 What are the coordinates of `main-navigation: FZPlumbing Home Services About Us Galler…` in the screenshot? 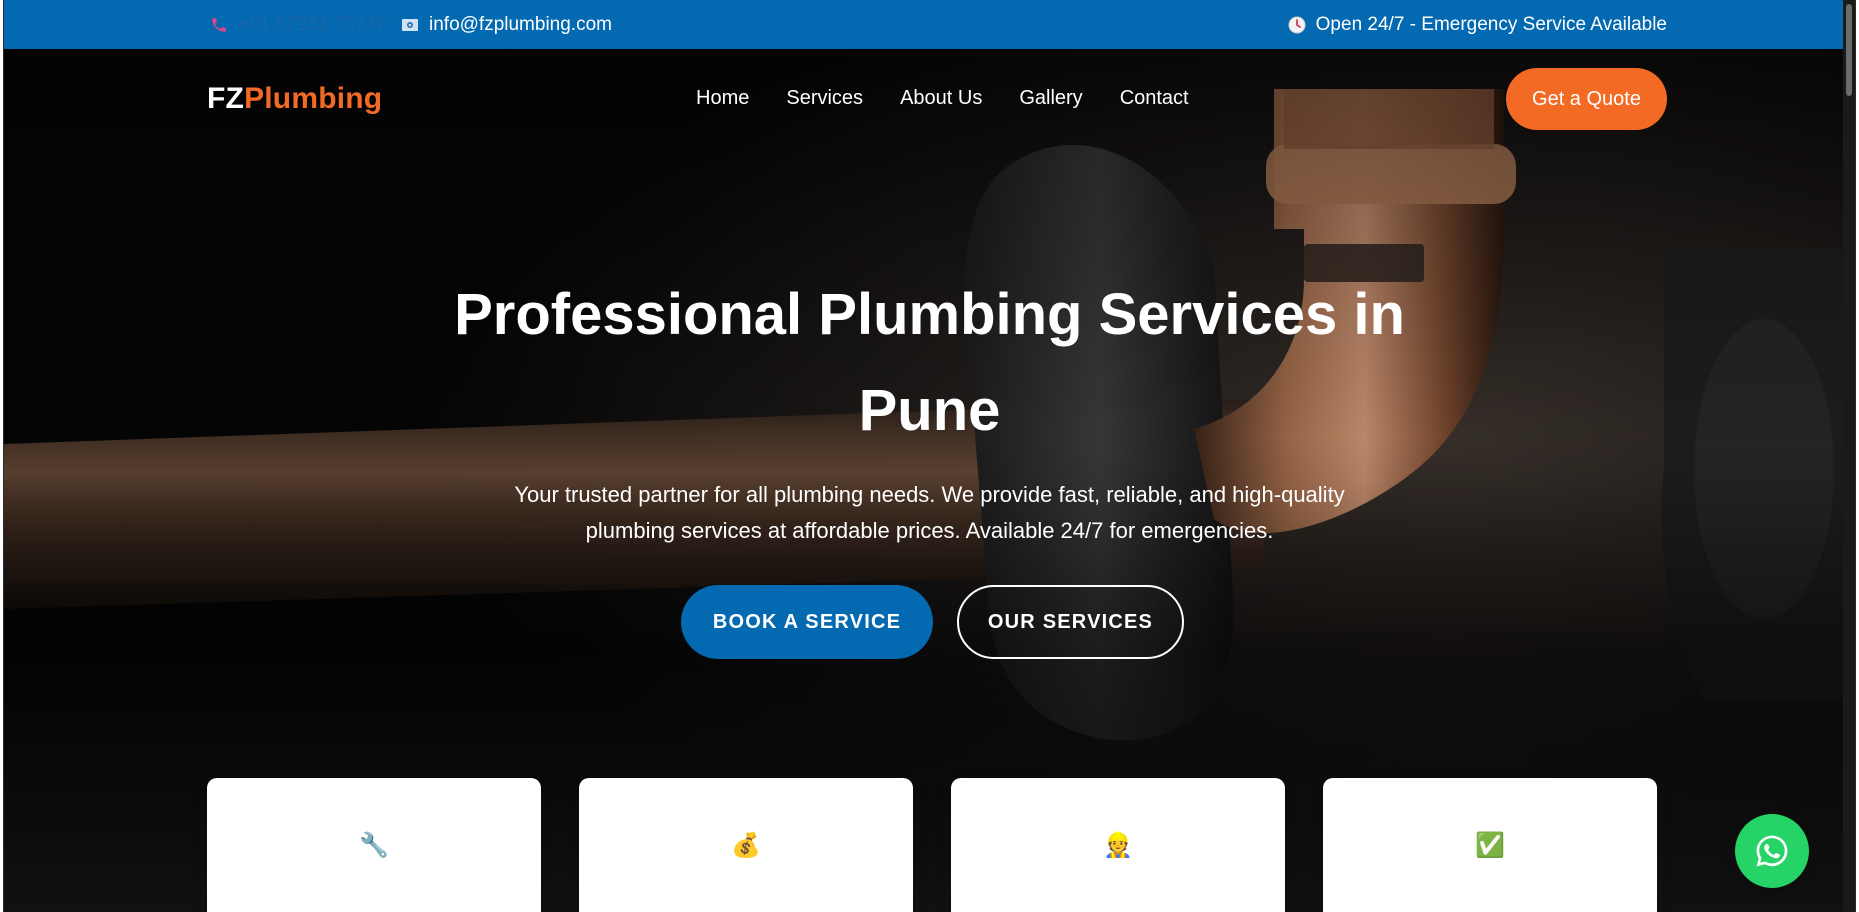 It's located at (929, 99).